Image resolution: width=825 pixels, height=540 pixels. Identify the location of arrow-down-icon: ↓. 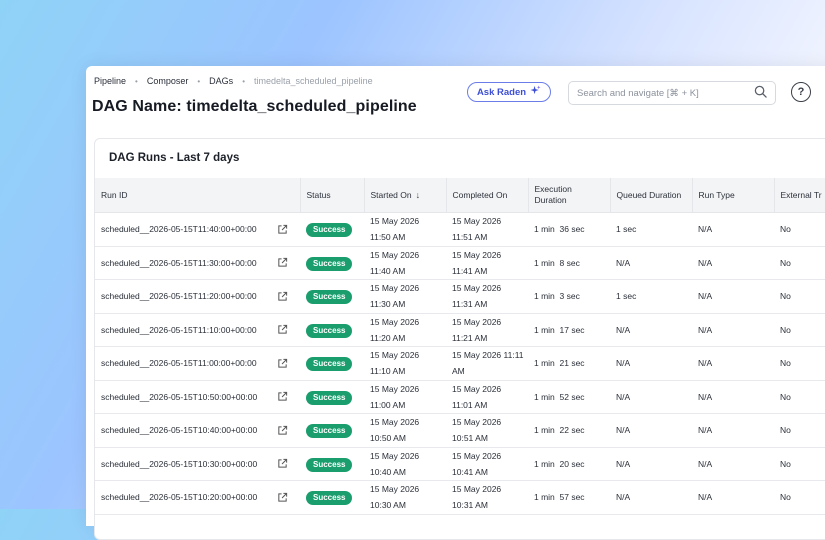
(418, 195).